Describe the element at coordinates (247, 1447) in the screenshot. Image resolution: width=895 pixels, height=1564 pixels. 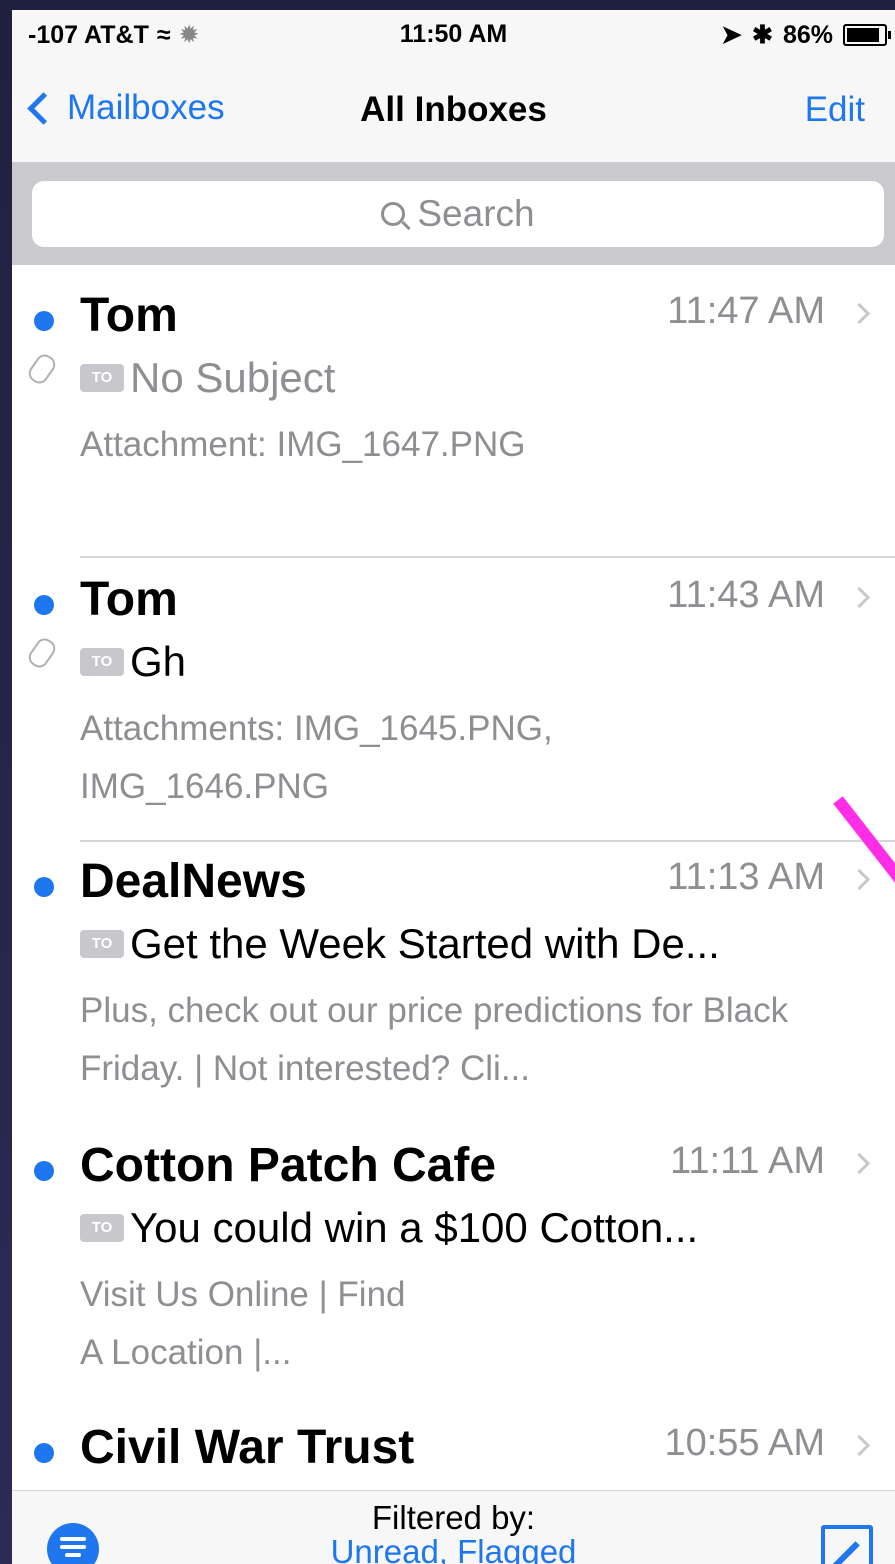
I see `message-sender: Civil War Trust` at that location.